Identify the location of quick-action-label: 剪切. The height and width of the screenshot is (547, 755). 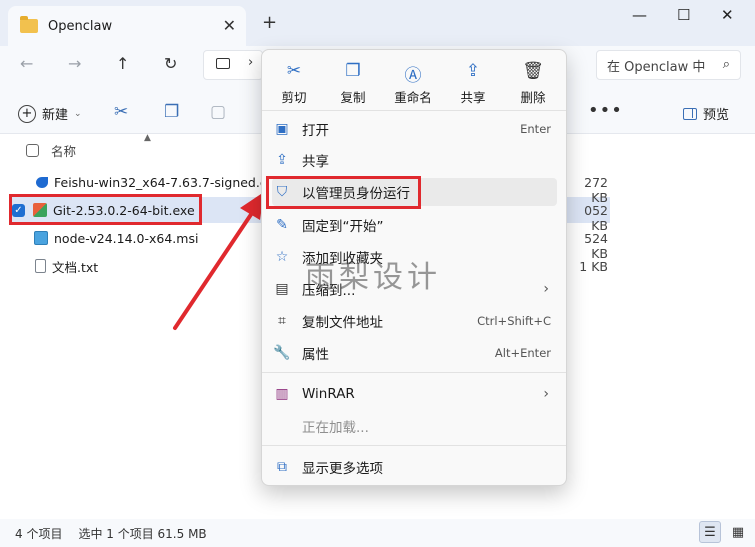
(294, 97).